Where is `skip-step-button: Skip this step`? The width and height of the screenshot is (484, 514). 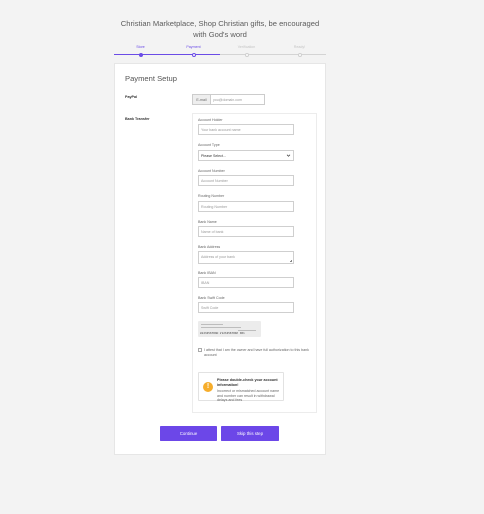 skip-step-button: Skip this step is located at coordinates (250, 433).